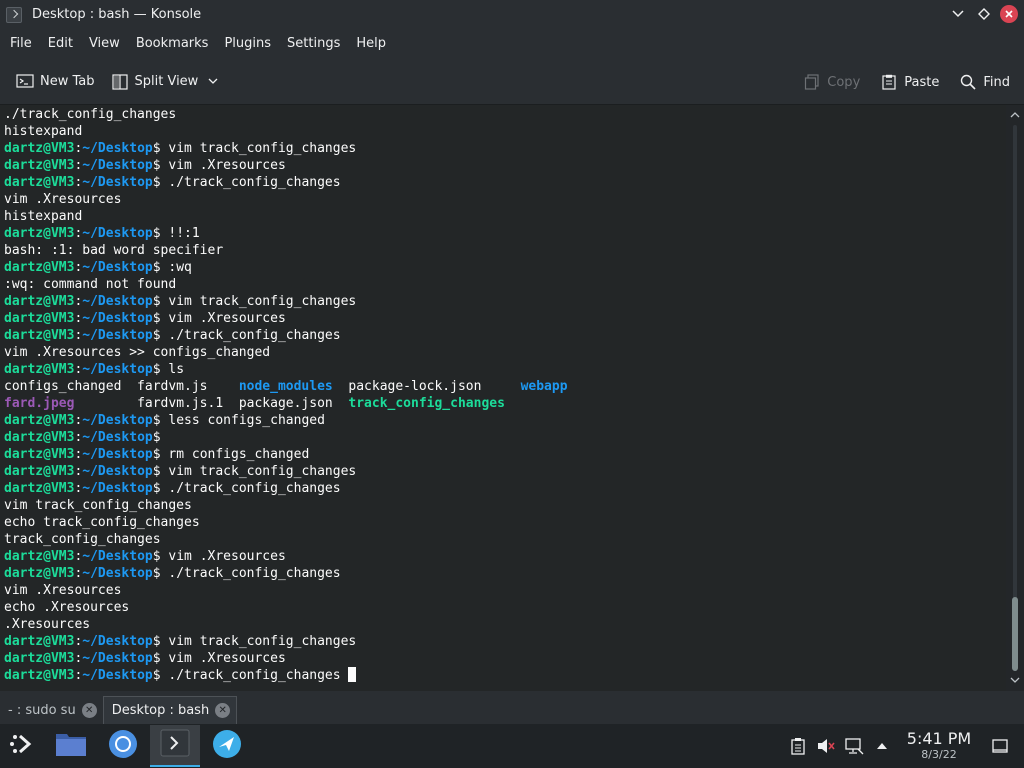 The height and width of the screenshot is (768, 1024). What do you see at coordinates (285, 386) in the screenshot?
I see `terminal-text: node_modules` at bounding box center [285, 386].